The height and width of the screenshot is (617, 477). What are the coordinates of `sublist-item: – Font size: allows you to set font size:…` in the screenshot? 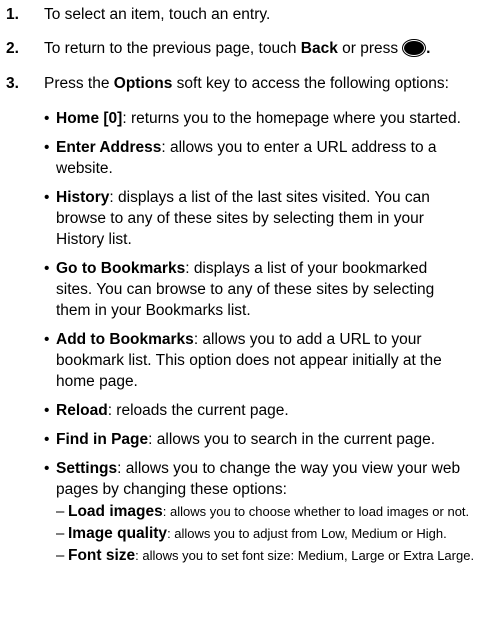 It's located at (265, 556).